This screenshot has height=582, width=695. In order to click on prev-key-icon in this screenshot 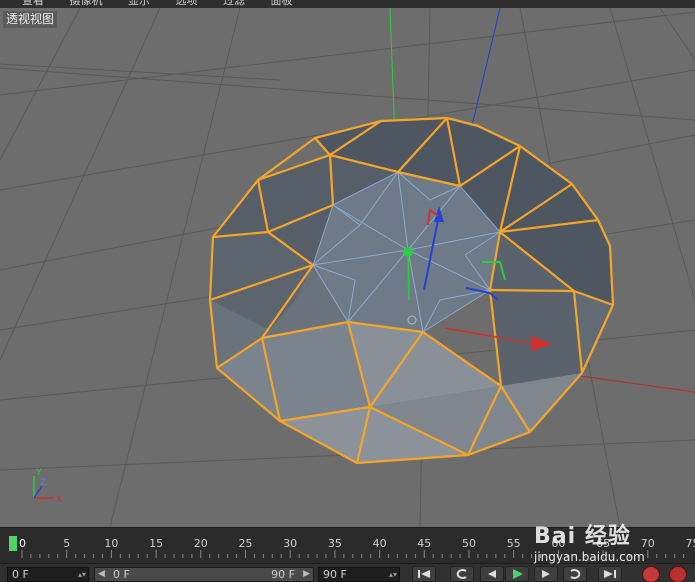, I will do `click(461, 574)`.